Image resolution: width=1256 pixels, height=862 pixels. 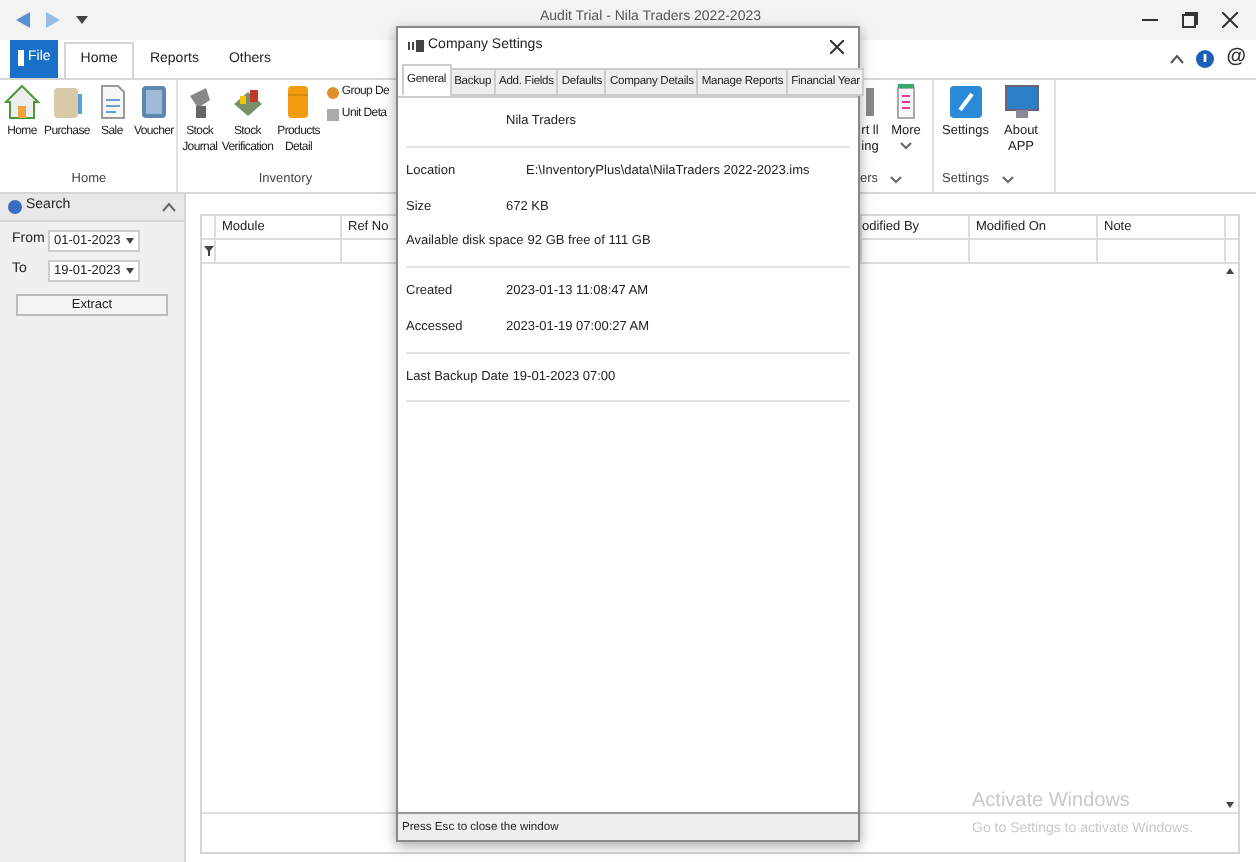 What do you see at coordinates (416, 46) in the screenshot?
I see `app-icon` at bounding box center [416, 46].